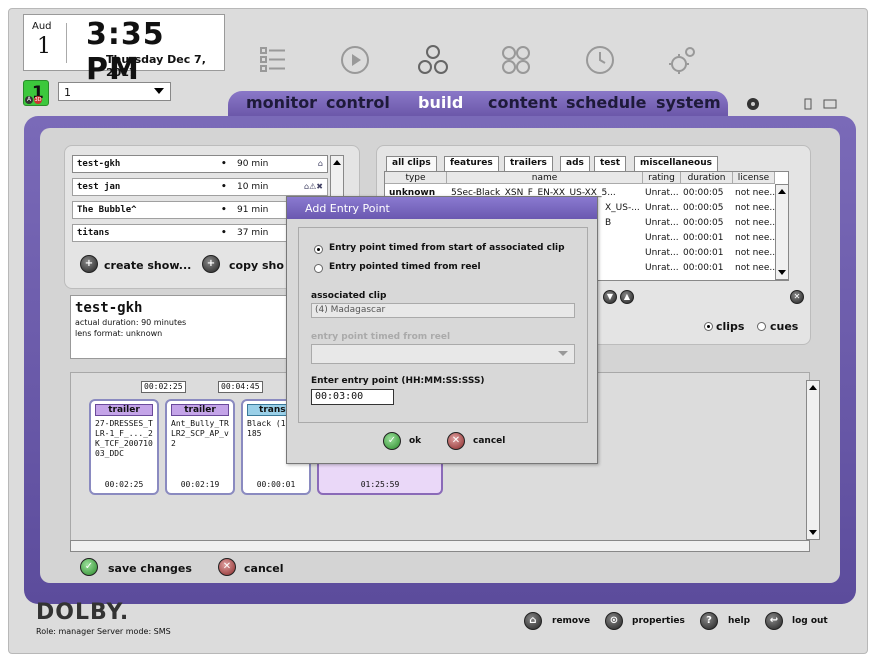  I want to click on save-changes-button: save changes, so click(150, 568).